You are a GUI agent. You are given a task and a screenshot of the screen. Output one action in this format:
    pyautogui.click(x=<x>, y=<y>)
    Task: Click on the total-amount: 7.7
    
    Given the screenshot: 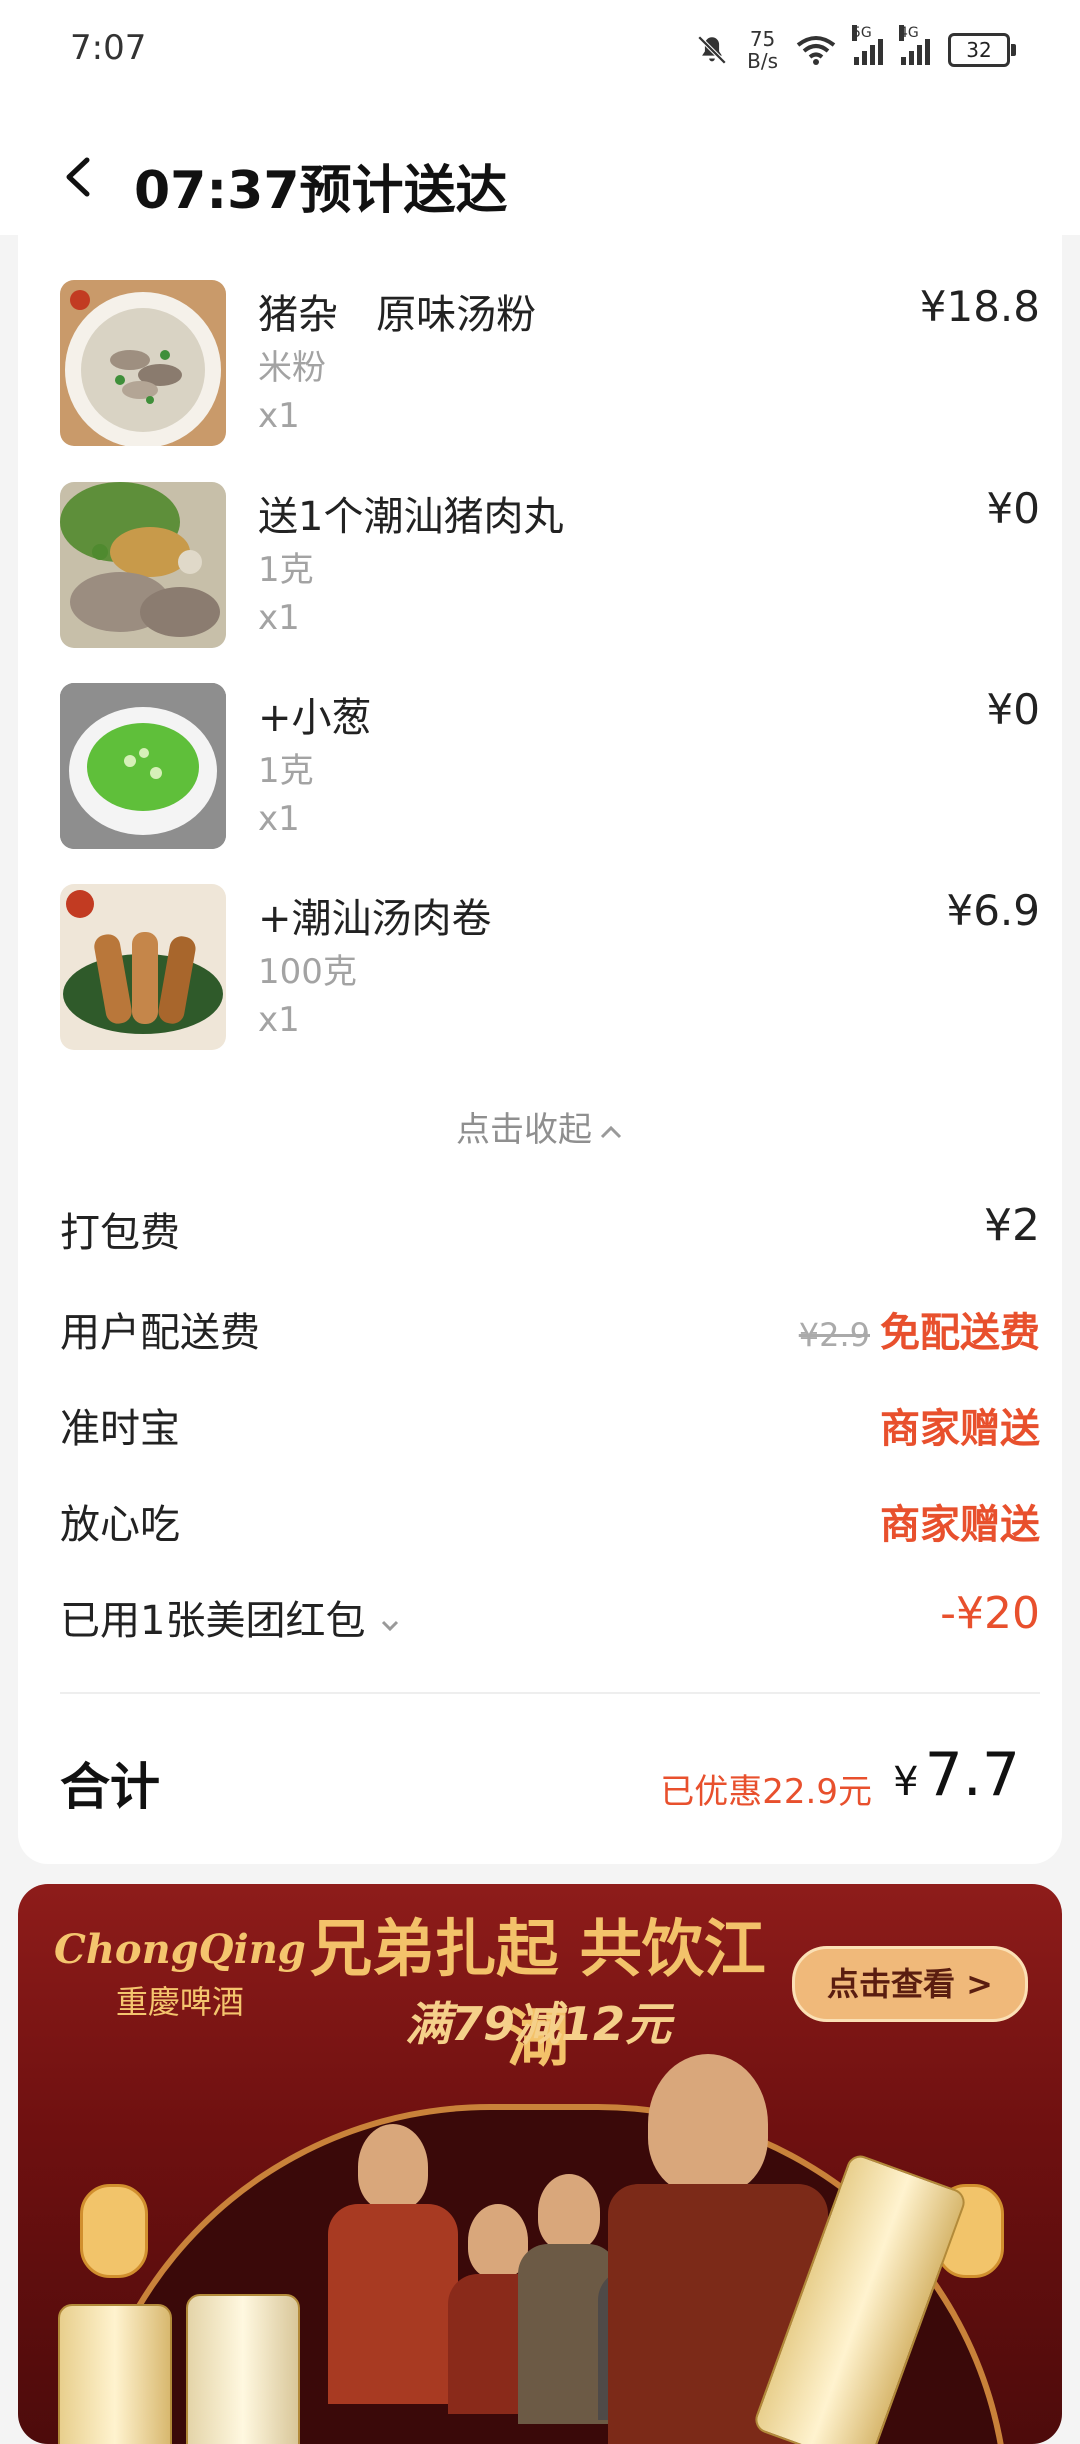 What is the action you would take?
    pyautogui.click(x=972, y=1775)
    